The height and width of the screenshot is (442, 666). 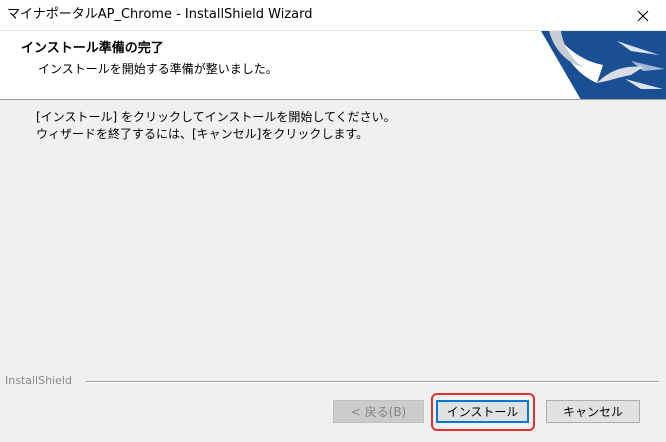 What do you see at coordinates (603, 65) in the screenshot?
I see `installshield-logo-icon` at bounding box center [603, 65].